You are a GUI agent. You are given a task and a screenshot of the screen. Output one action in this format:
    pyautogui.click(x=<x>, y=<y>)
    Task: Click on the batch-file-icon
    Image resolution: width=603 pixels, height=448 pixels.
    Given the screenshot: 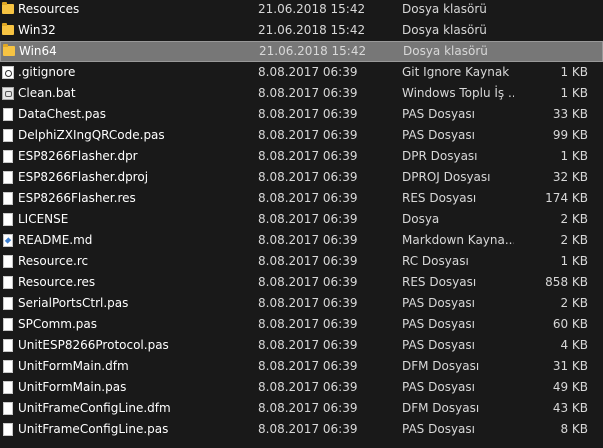 What is the action you would take?
    pyautogui.click(x=8, y=93)
    